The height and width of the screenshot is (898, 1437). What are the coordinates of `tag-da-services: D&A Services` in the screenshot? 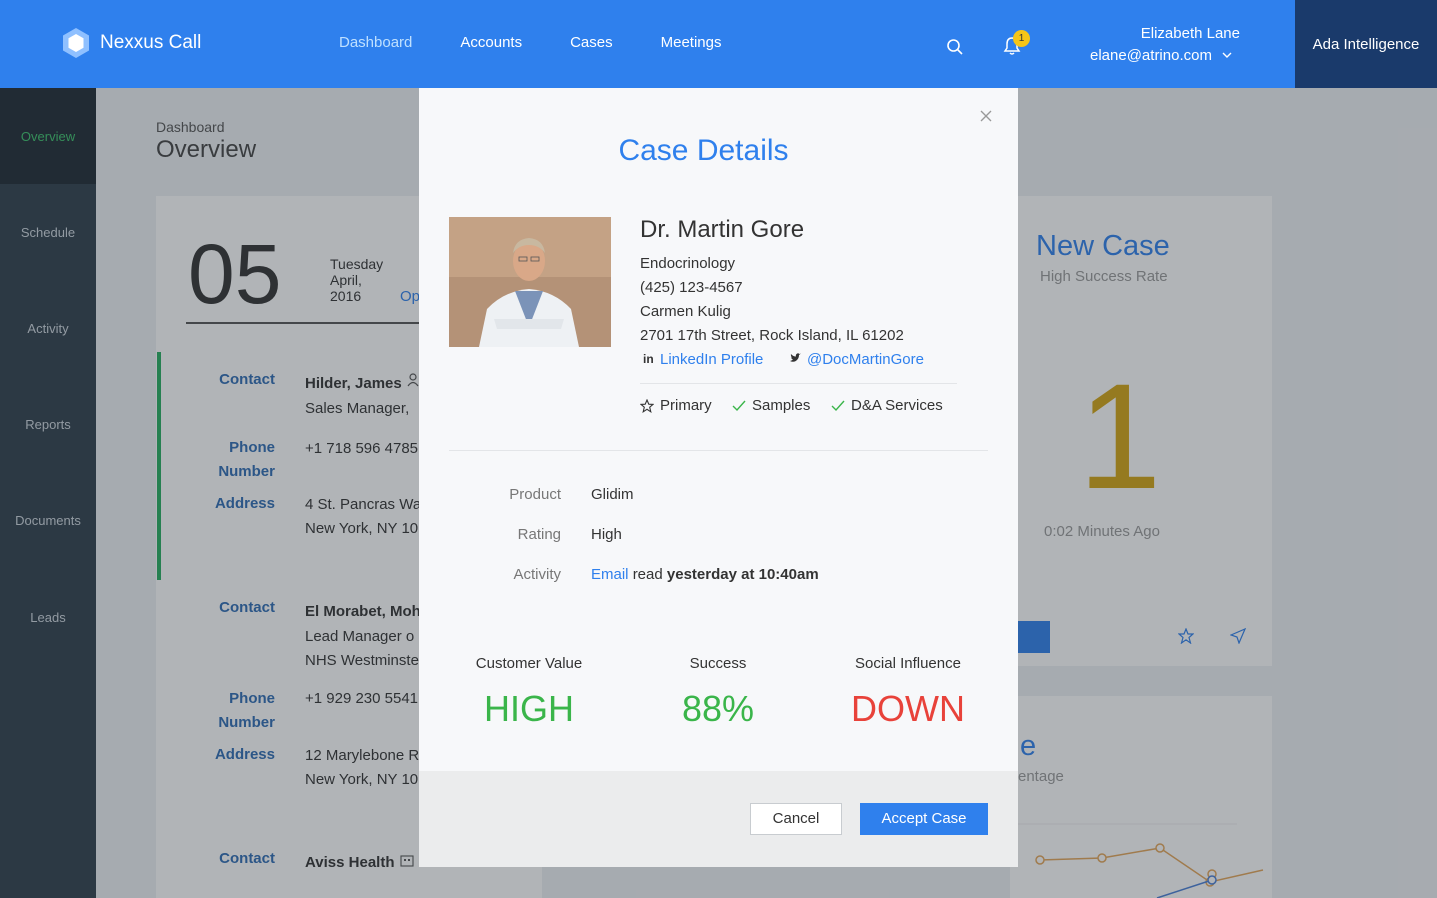 It's located at (887, 405).